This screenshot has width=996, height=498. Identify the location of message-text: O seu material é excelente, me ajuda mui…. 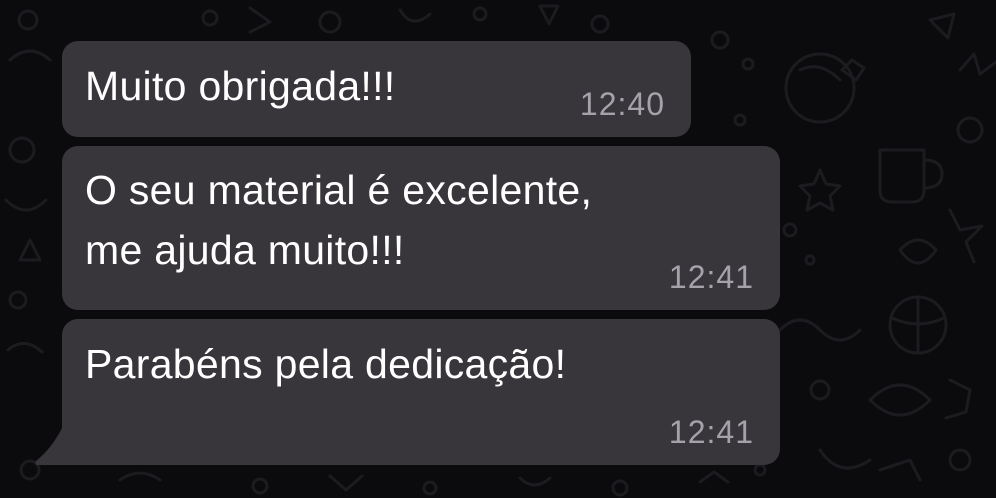
(338, 220).